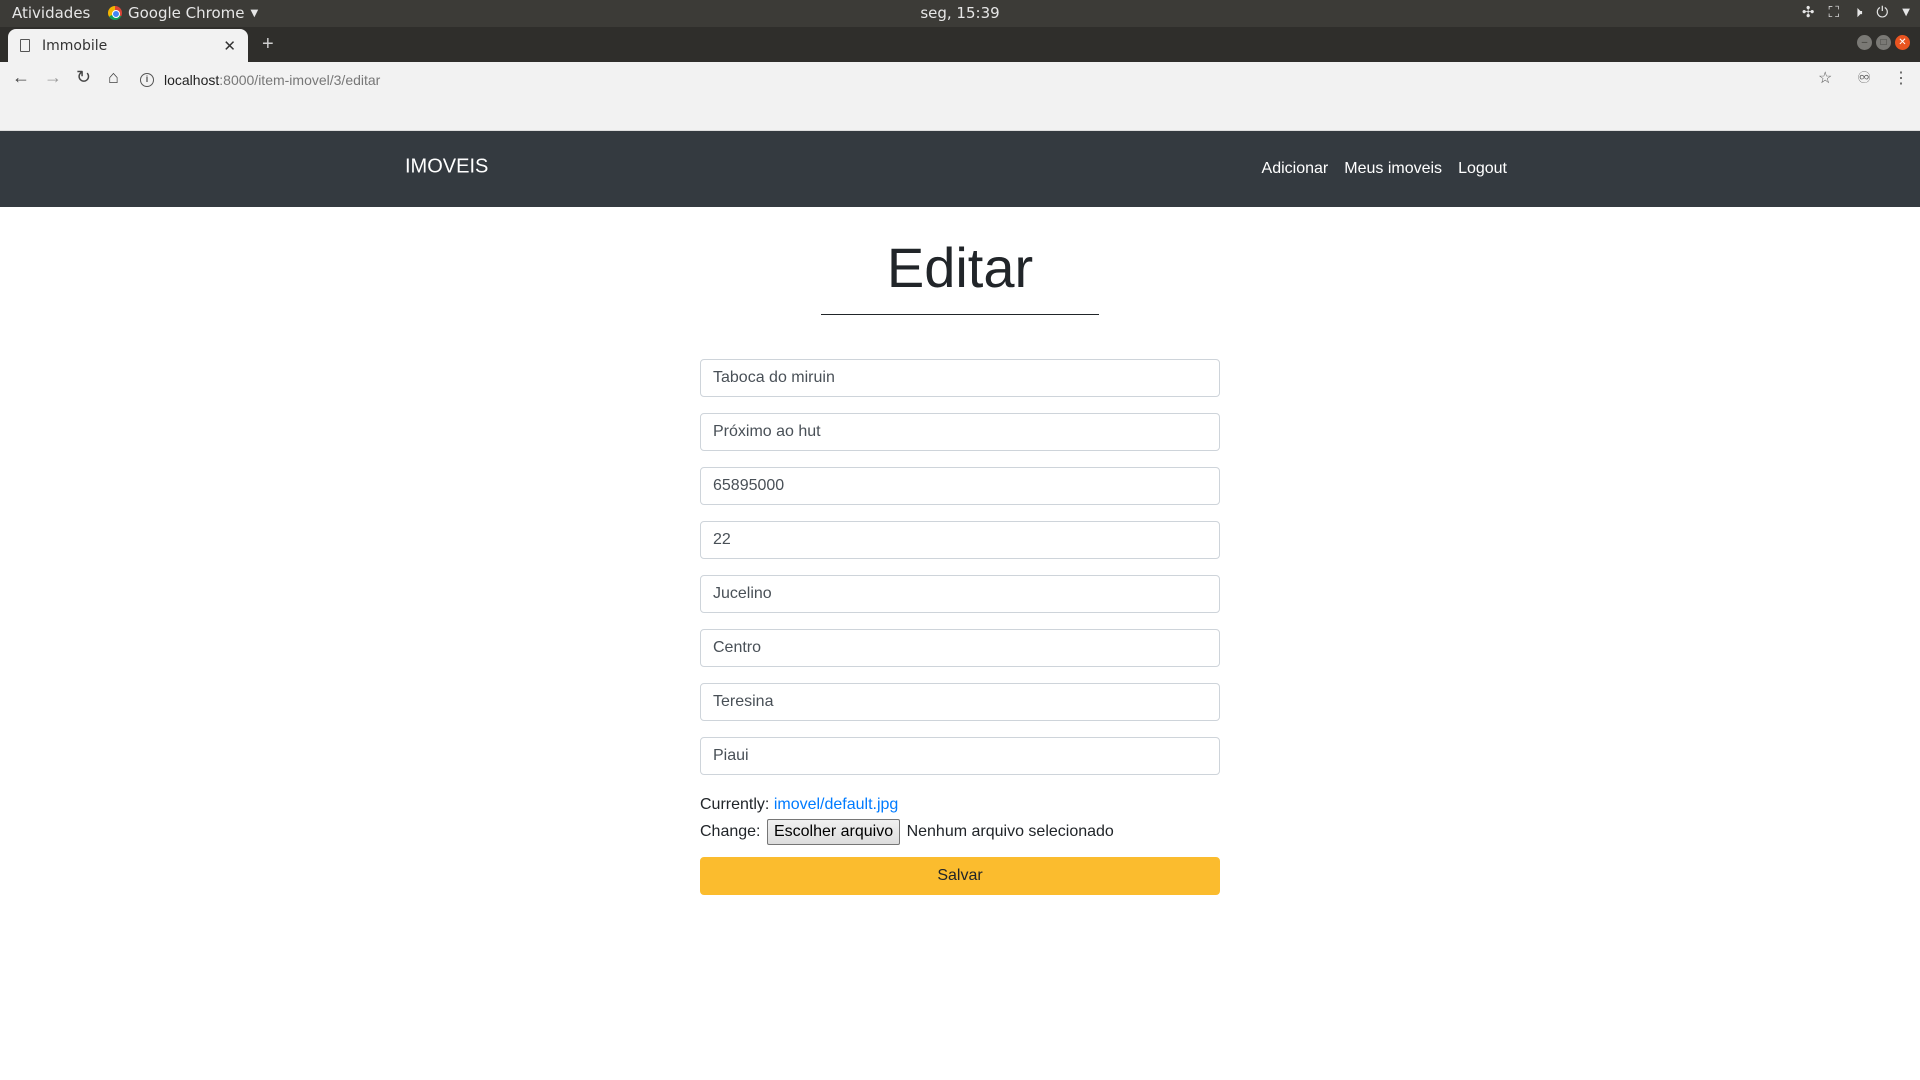 Image resolution: width=1920 pixels, height=1080 pixels. I want to click on home-icon: ⌂, so click(113, 77).